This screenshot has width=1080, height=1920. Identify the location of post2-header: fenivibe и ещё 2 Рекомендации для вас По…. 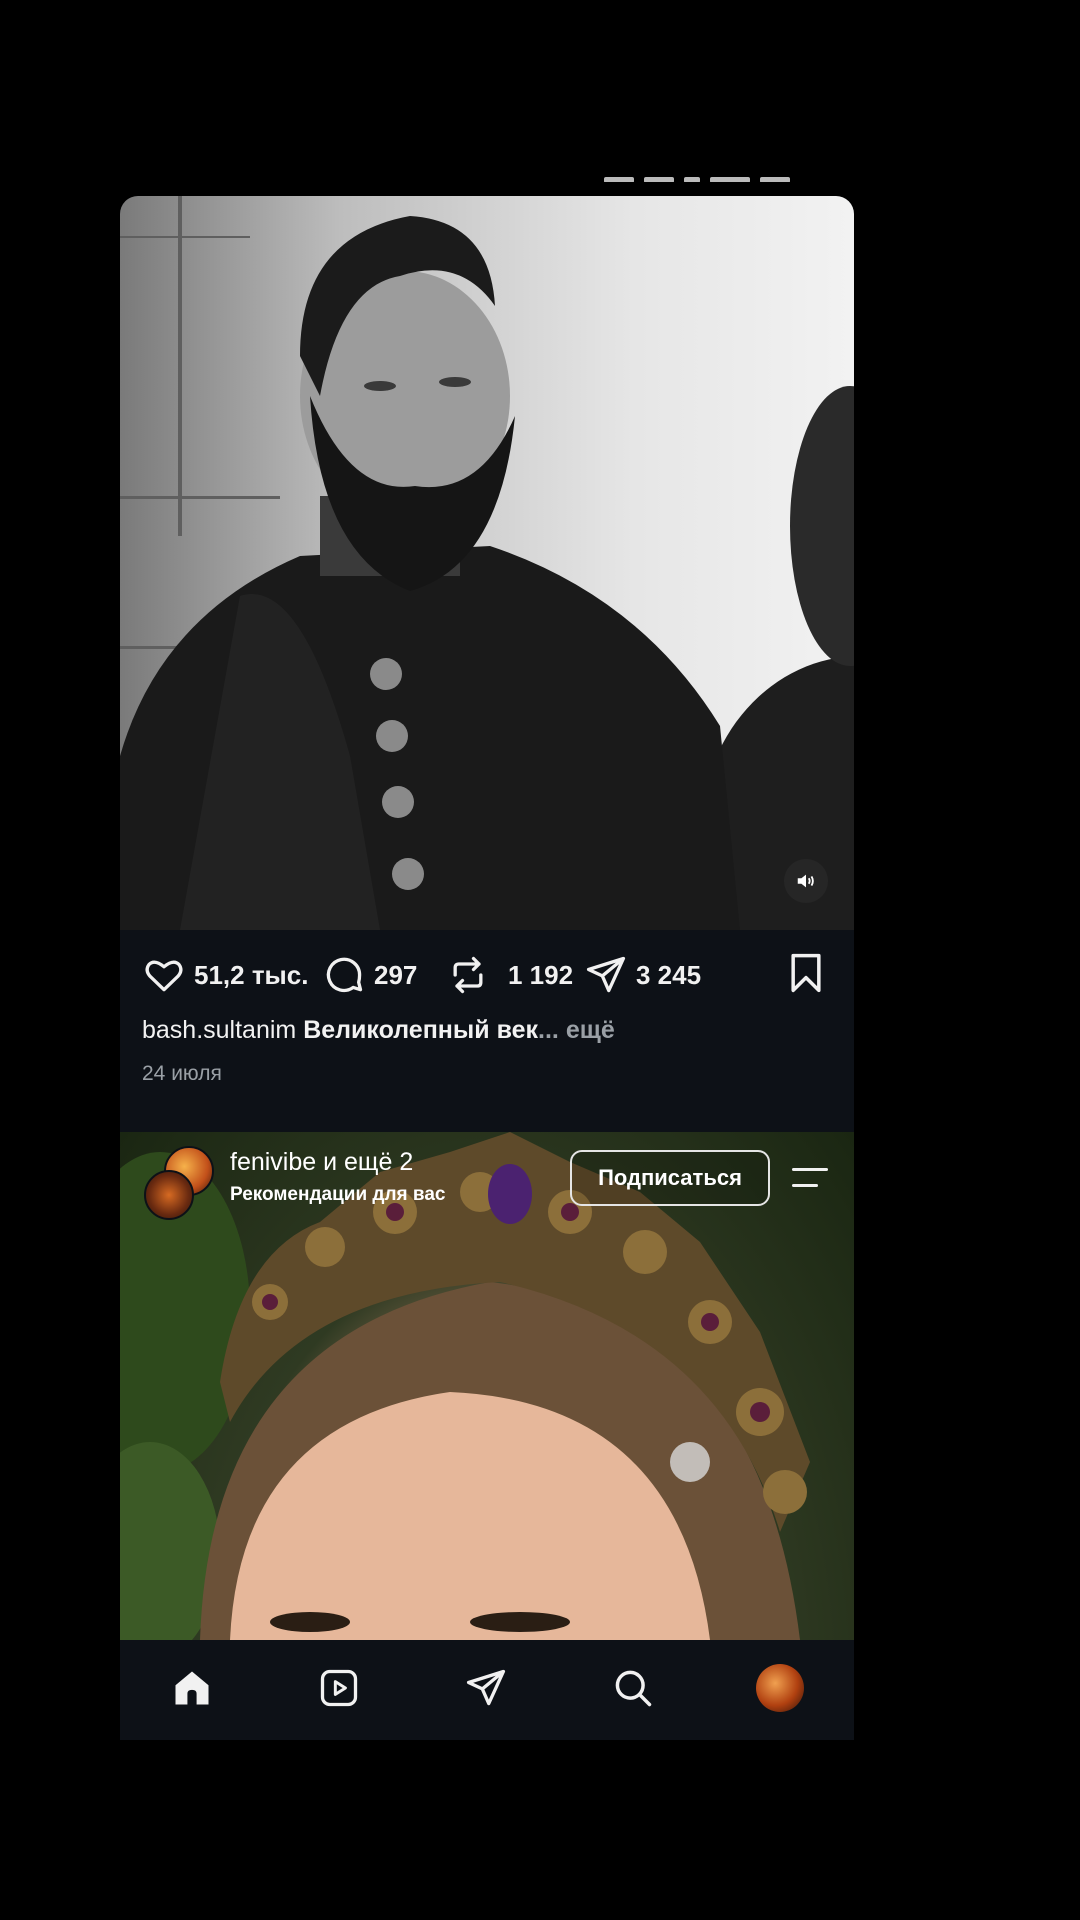
(487, 1177).